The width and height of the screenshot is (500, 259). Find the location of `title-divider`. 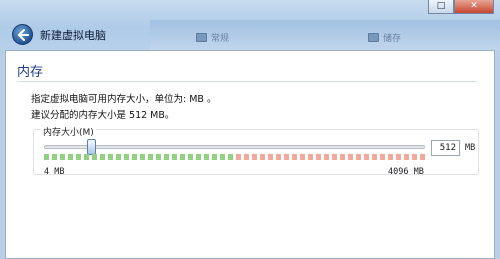

title-divider is located at coordinates (247, 81).